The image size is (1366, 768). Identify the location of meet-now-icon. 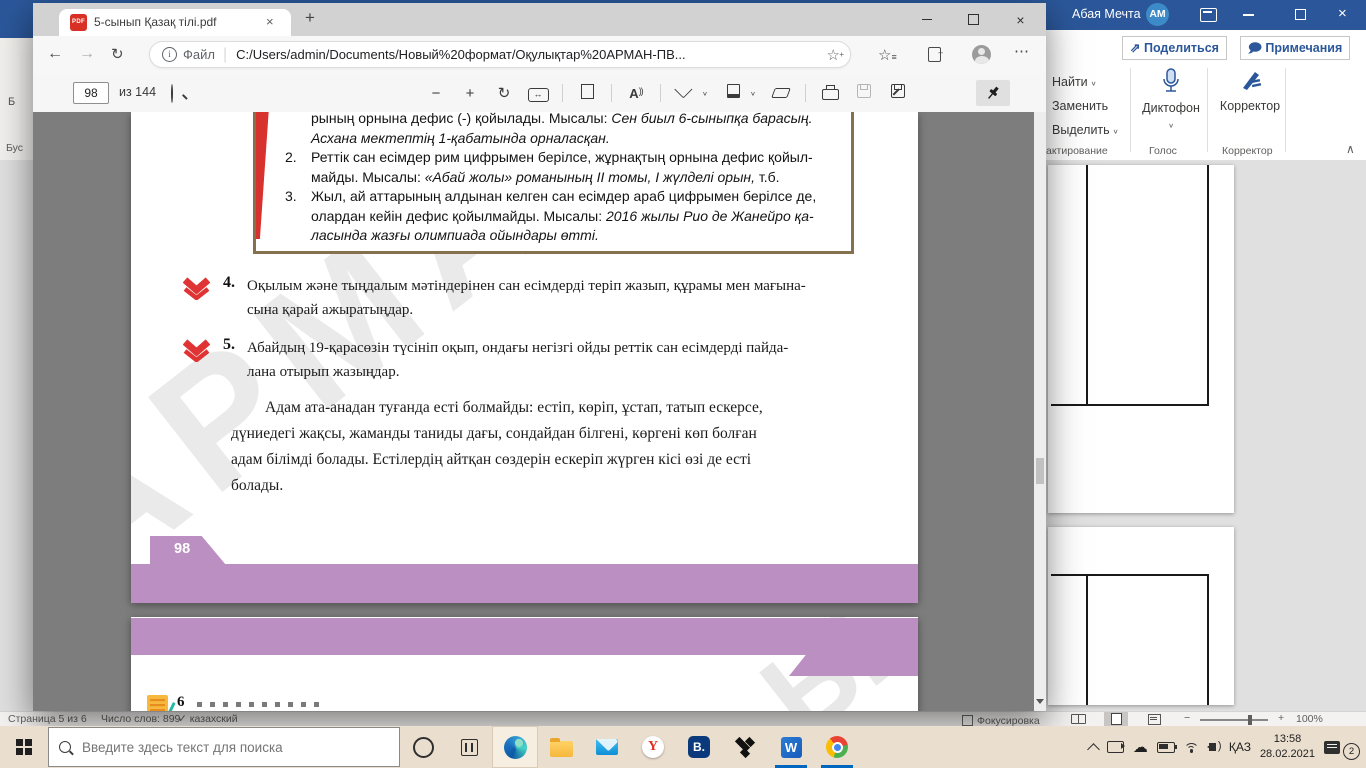
(1115, 747).